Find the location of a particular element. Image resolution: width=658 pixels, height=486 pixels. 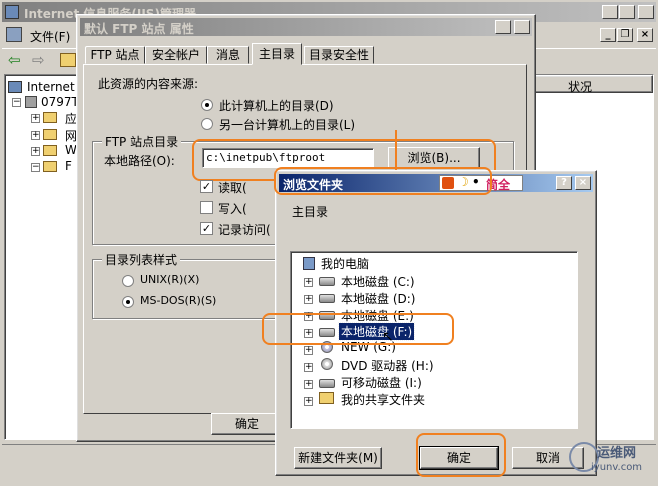

tree-expand-1: + is located at coordinates (35, 118).